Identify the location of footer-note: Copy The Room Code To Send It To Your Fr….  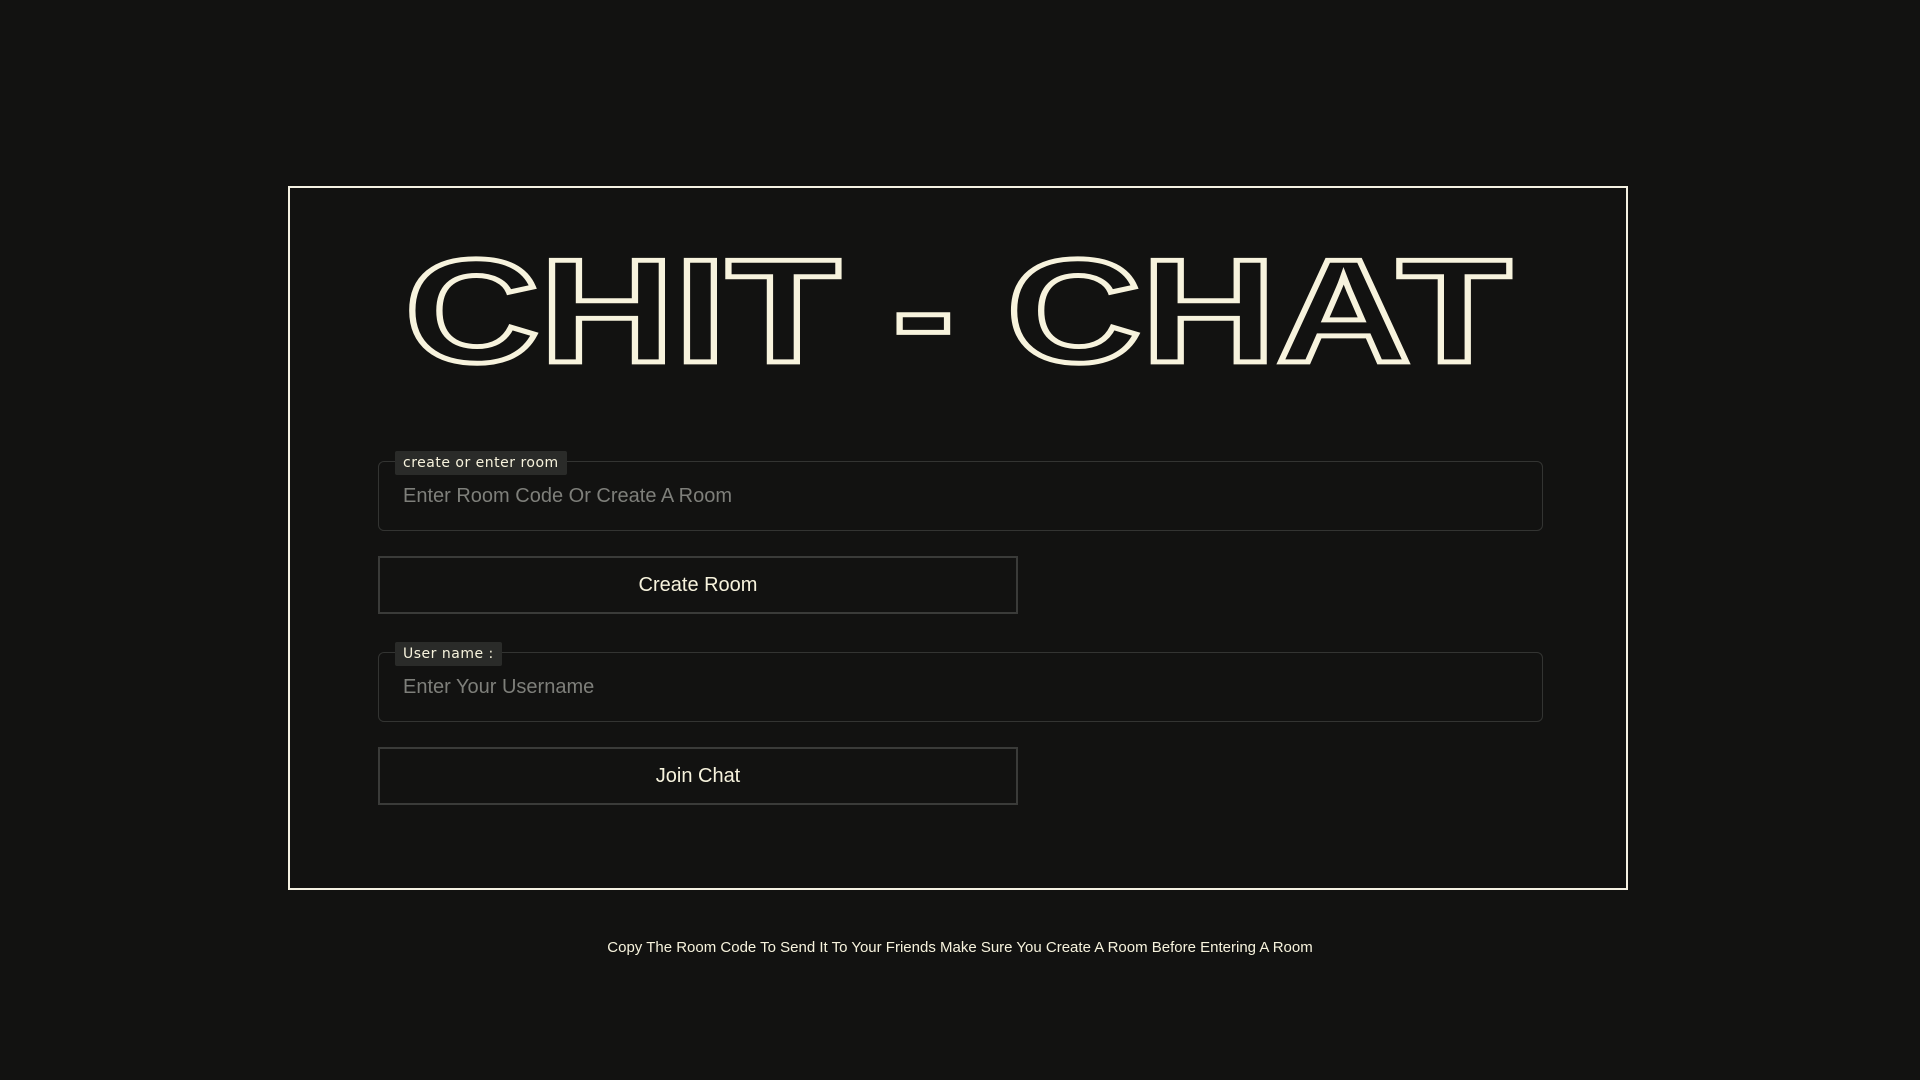
(960, 947).